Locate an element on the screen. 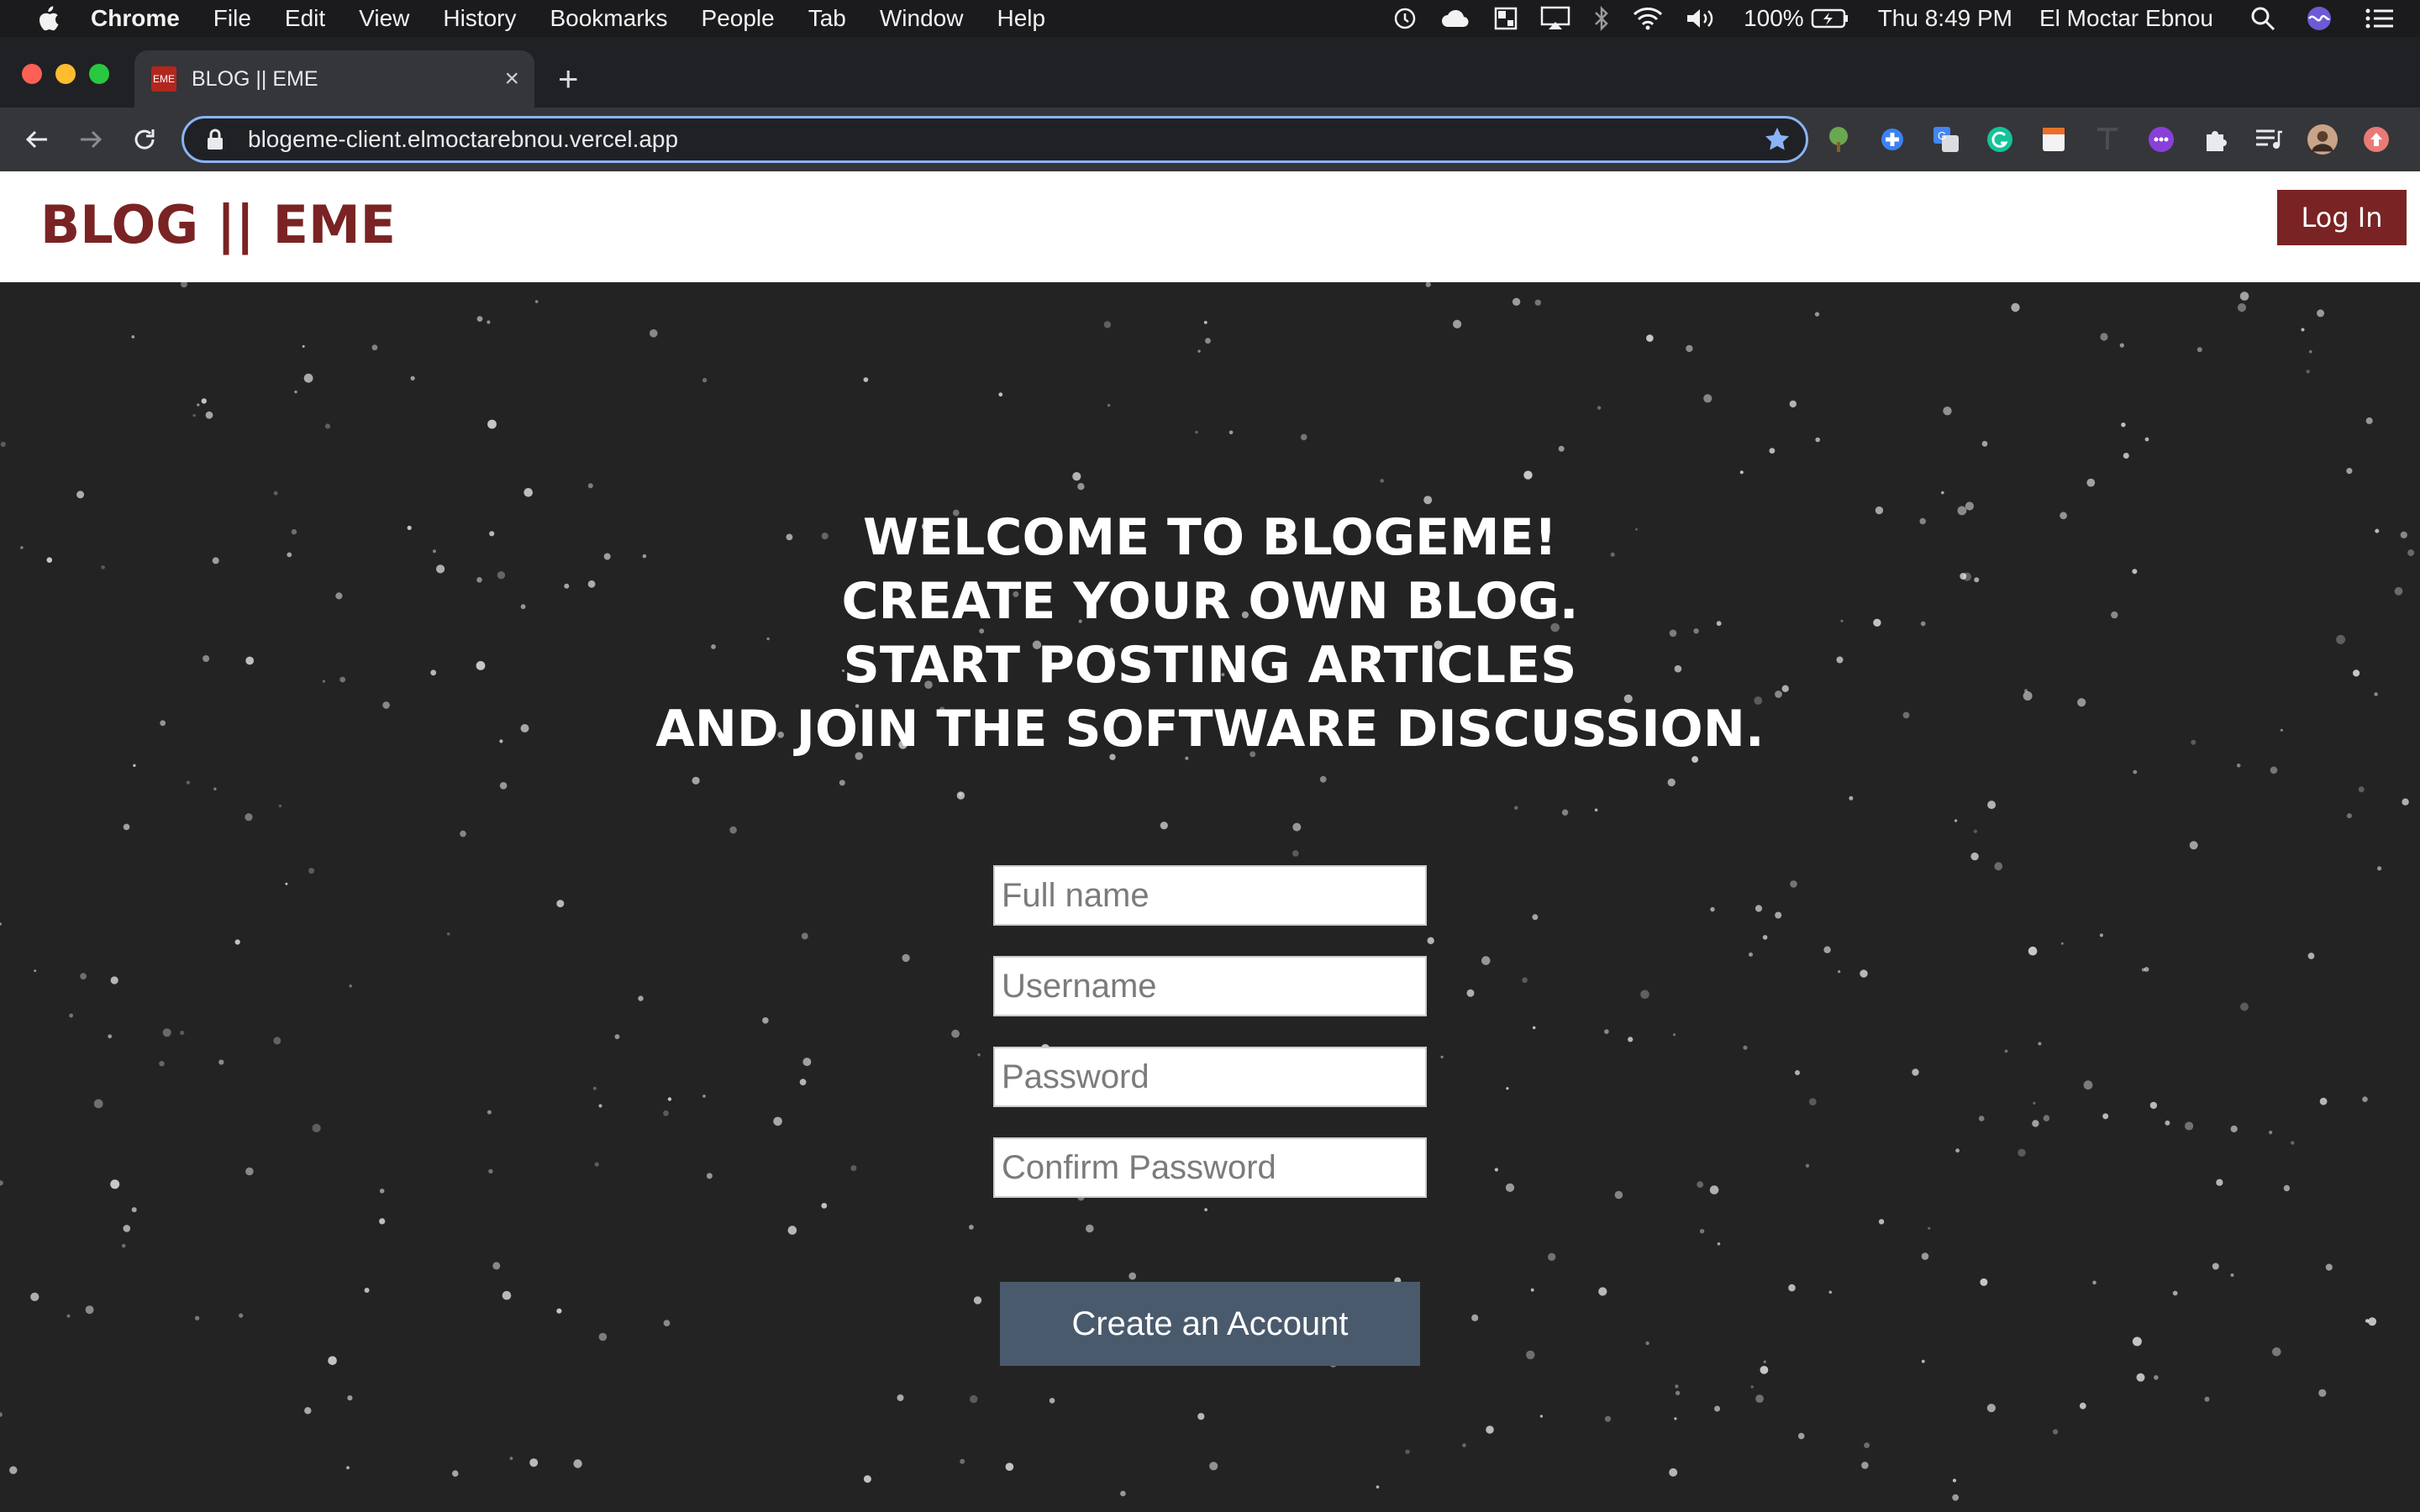 This screenshot has height=1512, width=2420. menu-view: View is located at coordinates (384, 18).